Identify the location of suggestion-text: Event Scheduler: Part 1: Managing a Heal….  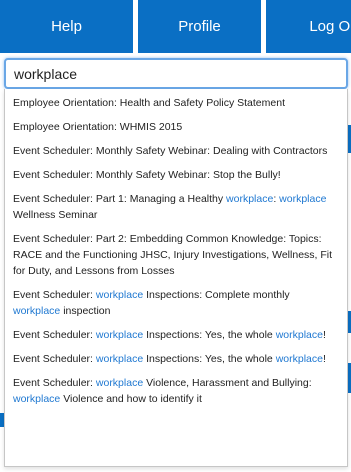
(120, 199).